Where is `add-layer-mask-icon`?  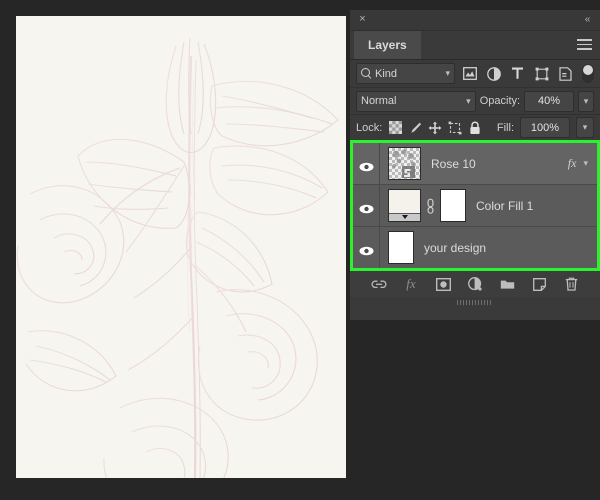 add-layer-mask-icon is located at coordinates (443, 284).